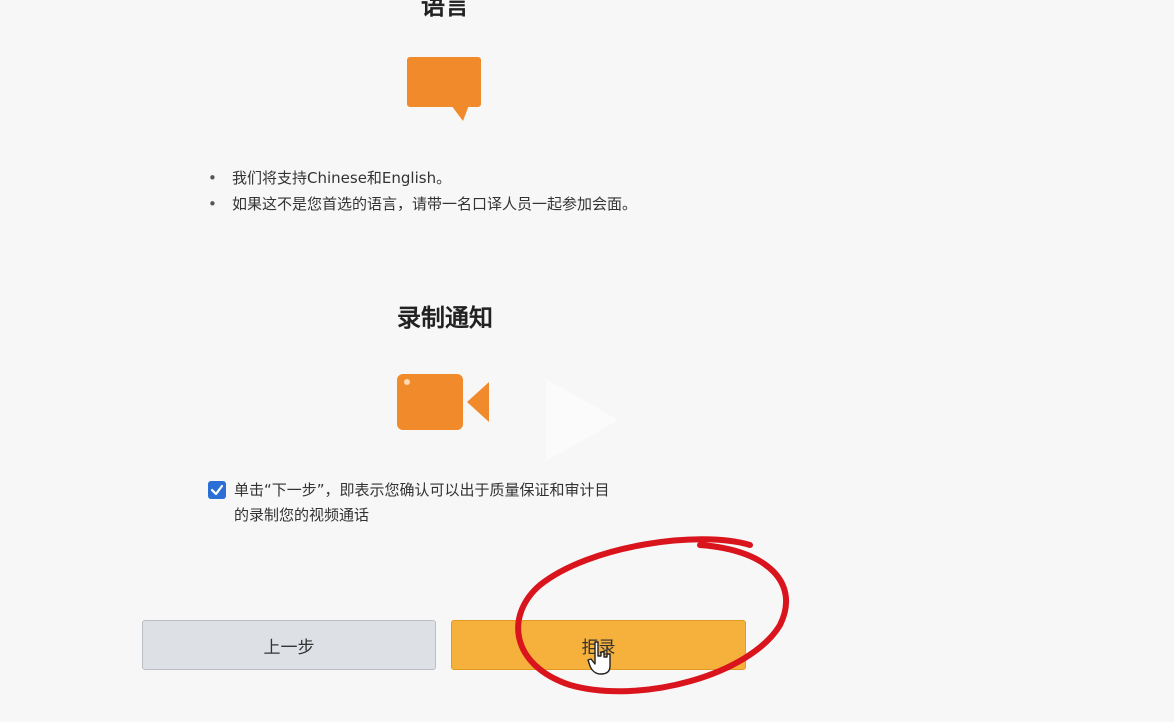  What do you see at coordinates (445, 318) in the screenshot?
I see `recording-section-title: 录制通知` at bounding box center [445, 318].